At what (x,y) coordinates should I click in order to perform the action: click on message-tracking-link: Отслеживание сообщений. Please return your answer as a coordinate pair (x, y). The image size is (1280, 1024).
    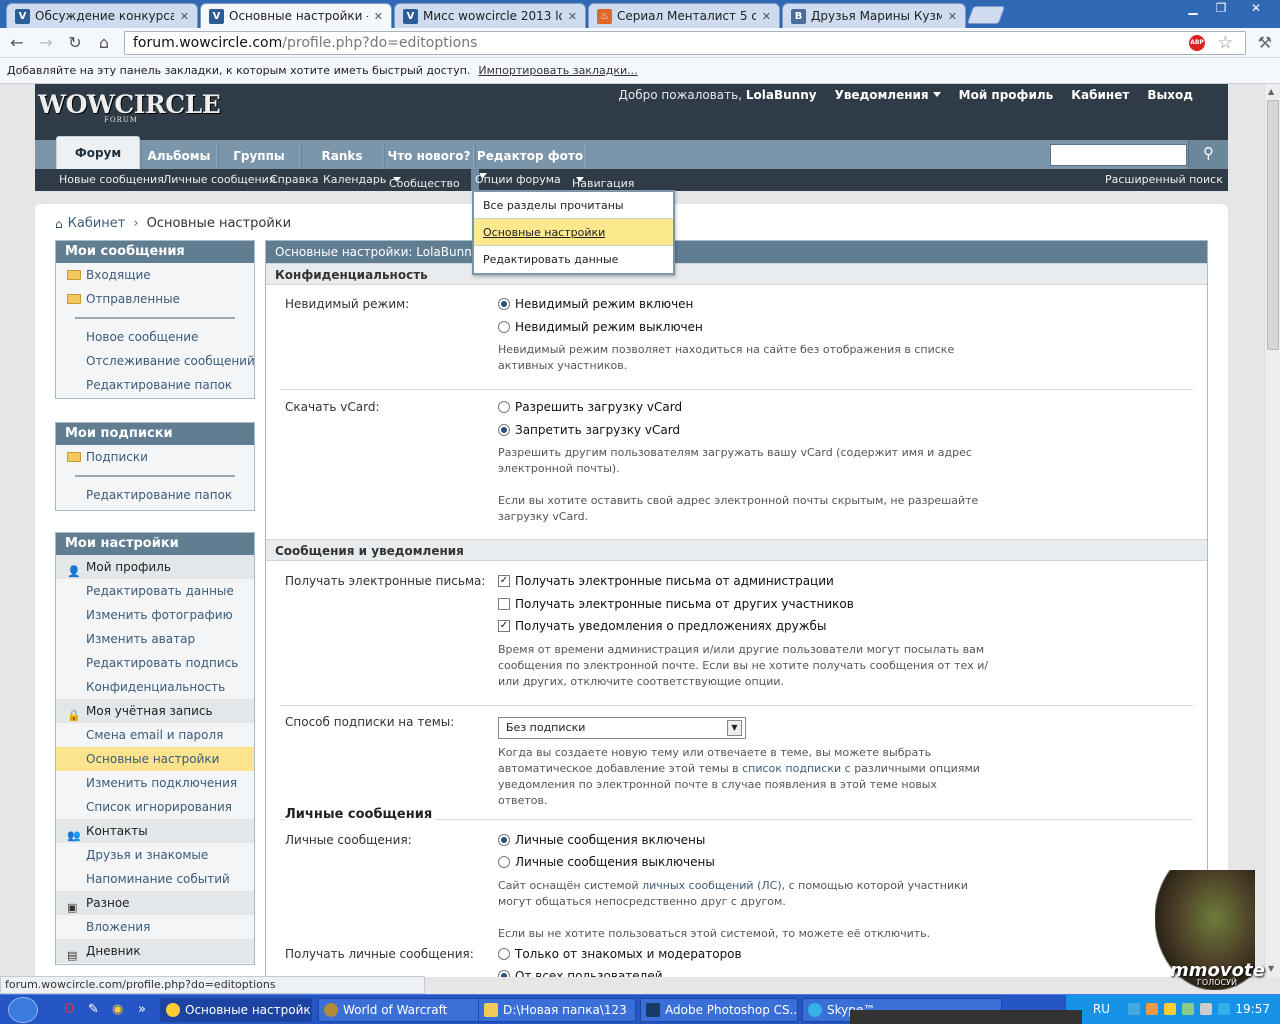
    Looking at the image, I should click on (155, 361).